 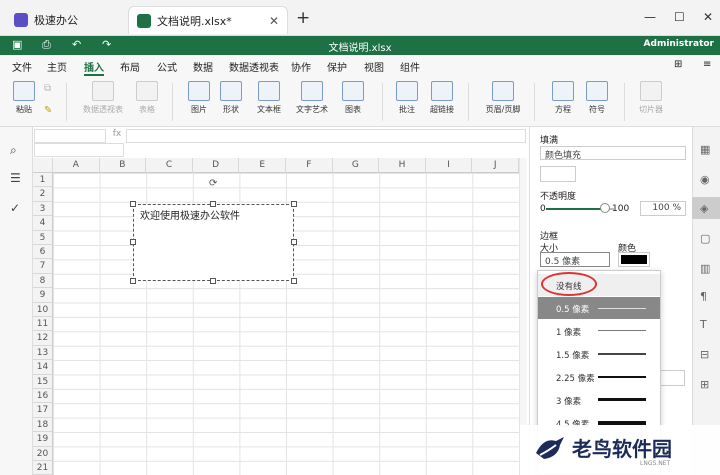 What do you see at coordinates (169, 165) in the screenshot?
I see `column-header: C` at bounding box center [169, 165].